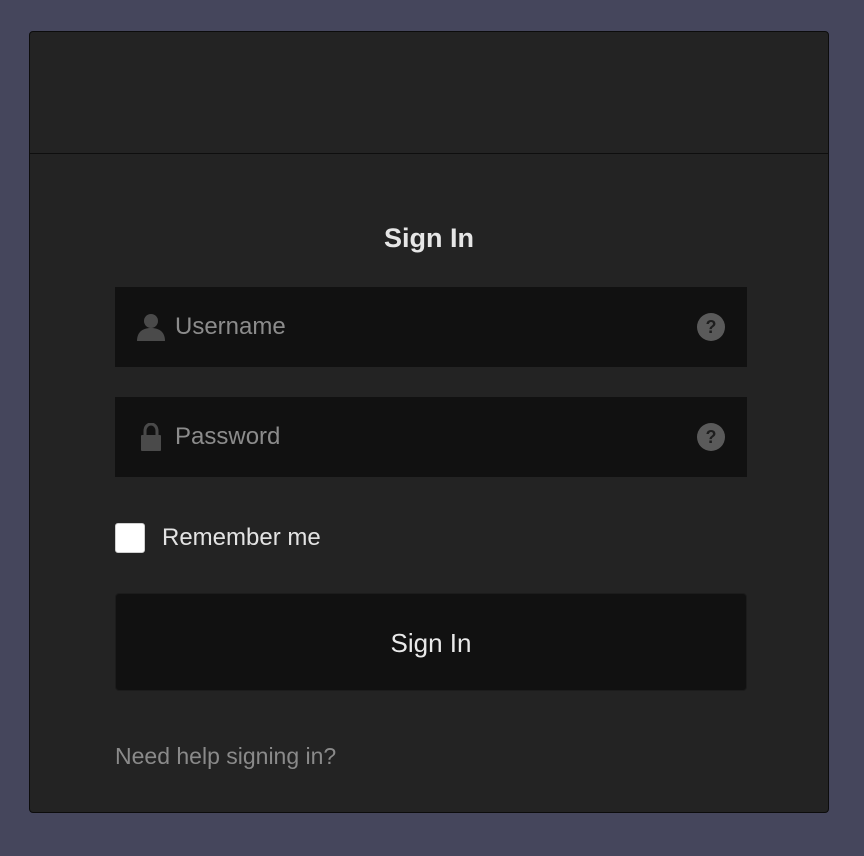  What do you see at coordinates (429, 93) in the screenshot?
I see `card-header` at bounding box center [429, 93].